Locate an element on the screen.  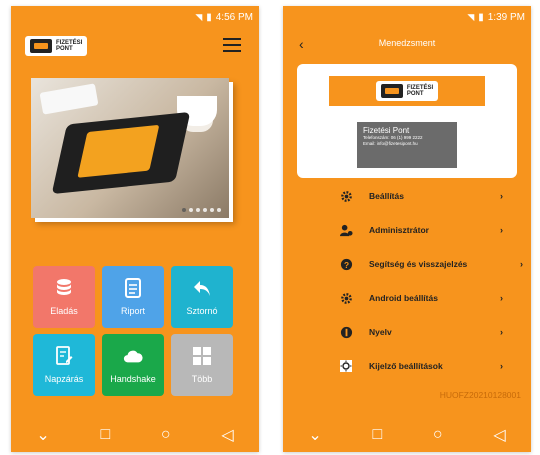
status-bar: ◥ ▮ 4:56 PM is located at coordinates (135, 17).